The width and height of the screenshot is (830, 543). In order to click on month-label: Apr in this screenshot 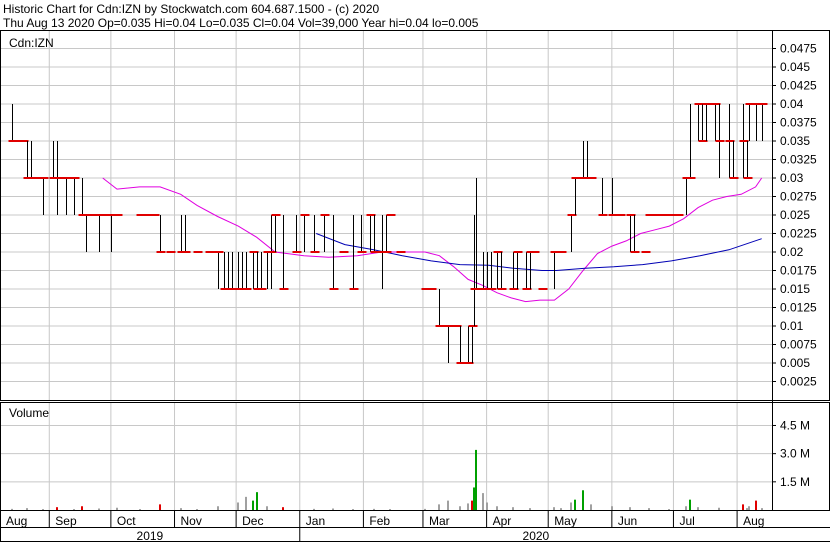, I will do `click(502, 521)`.